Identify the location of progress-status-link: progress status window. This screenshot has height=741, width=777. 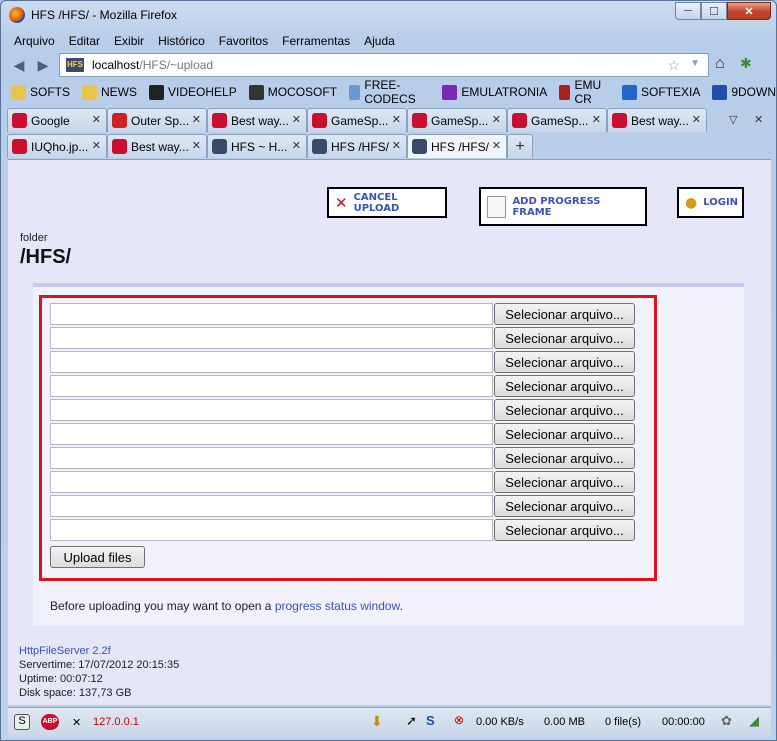
(337, 606).